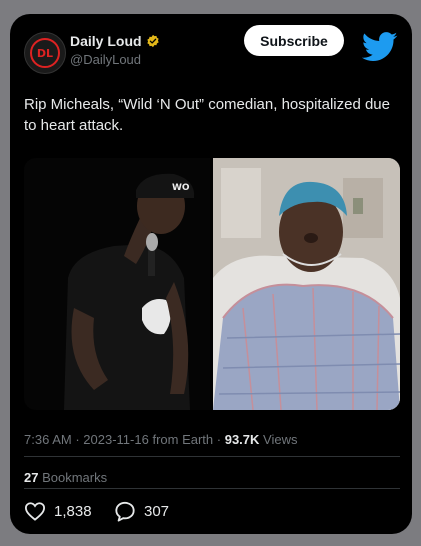 The image size is (421, 546). I want to click on verified-badge-icon, so click(152, 41).